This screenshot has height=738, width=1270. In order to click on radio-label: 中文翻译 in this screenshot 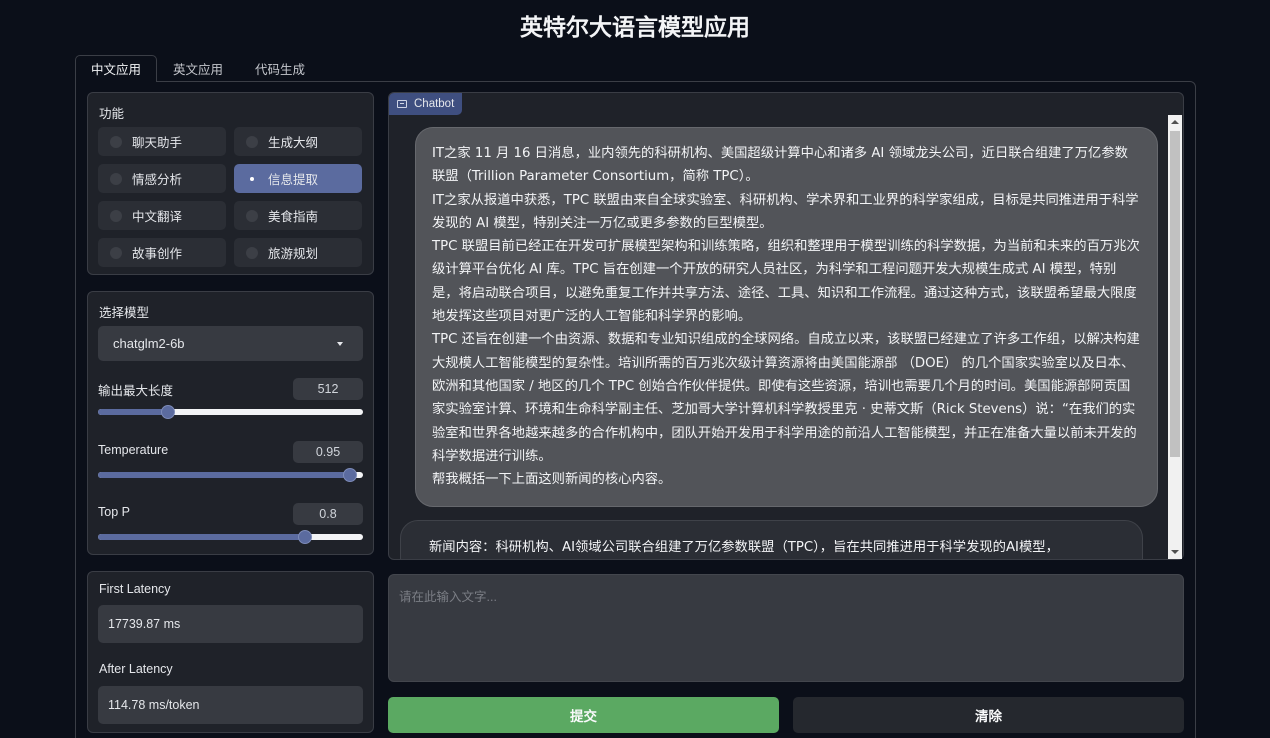, I will do `click(157, 217)`.